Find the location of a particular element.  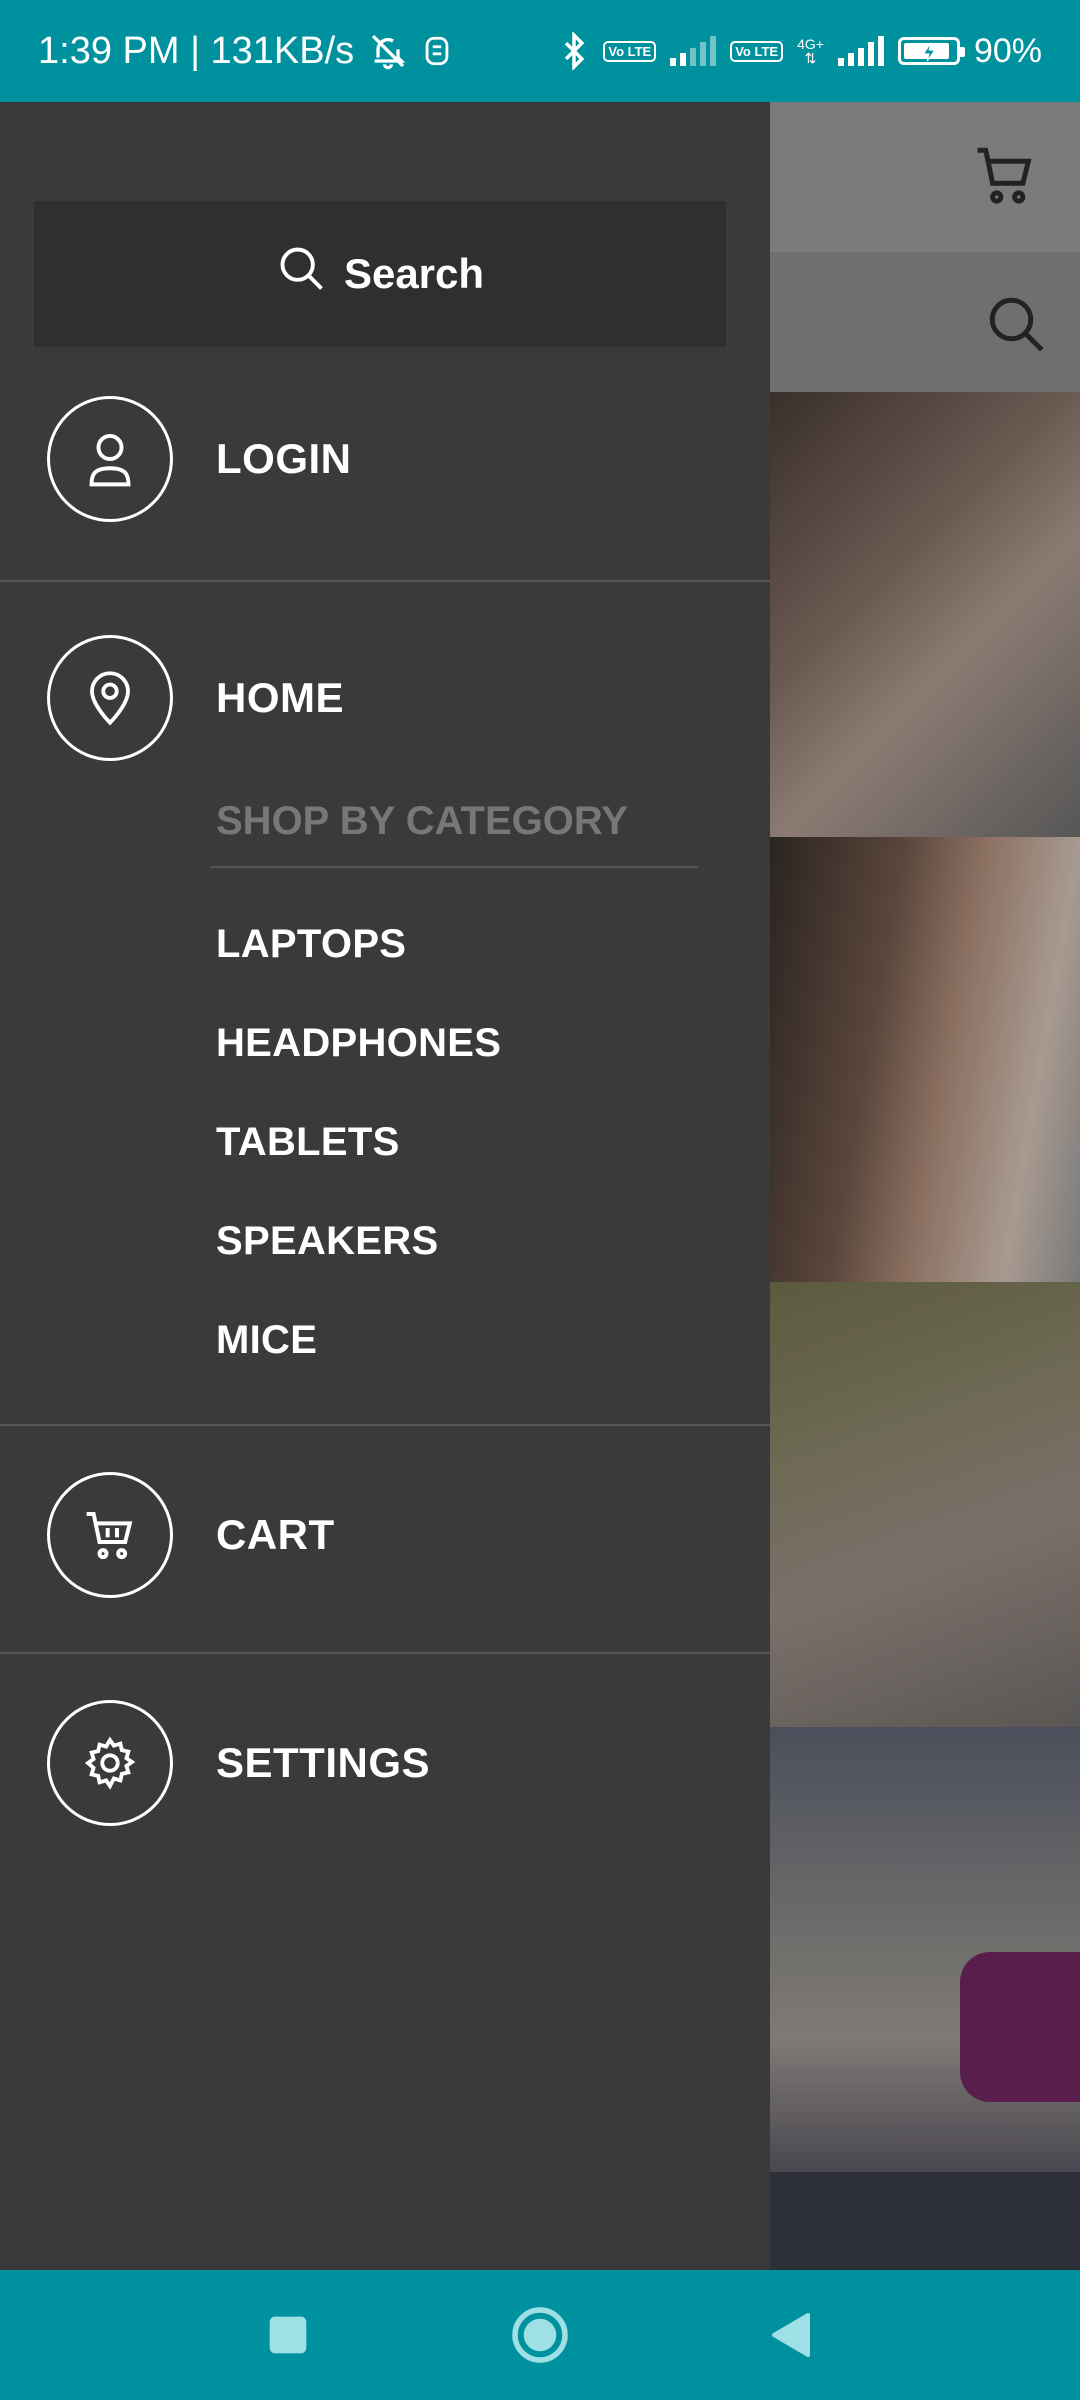

square-icon is located at coordinates (288, 2335).